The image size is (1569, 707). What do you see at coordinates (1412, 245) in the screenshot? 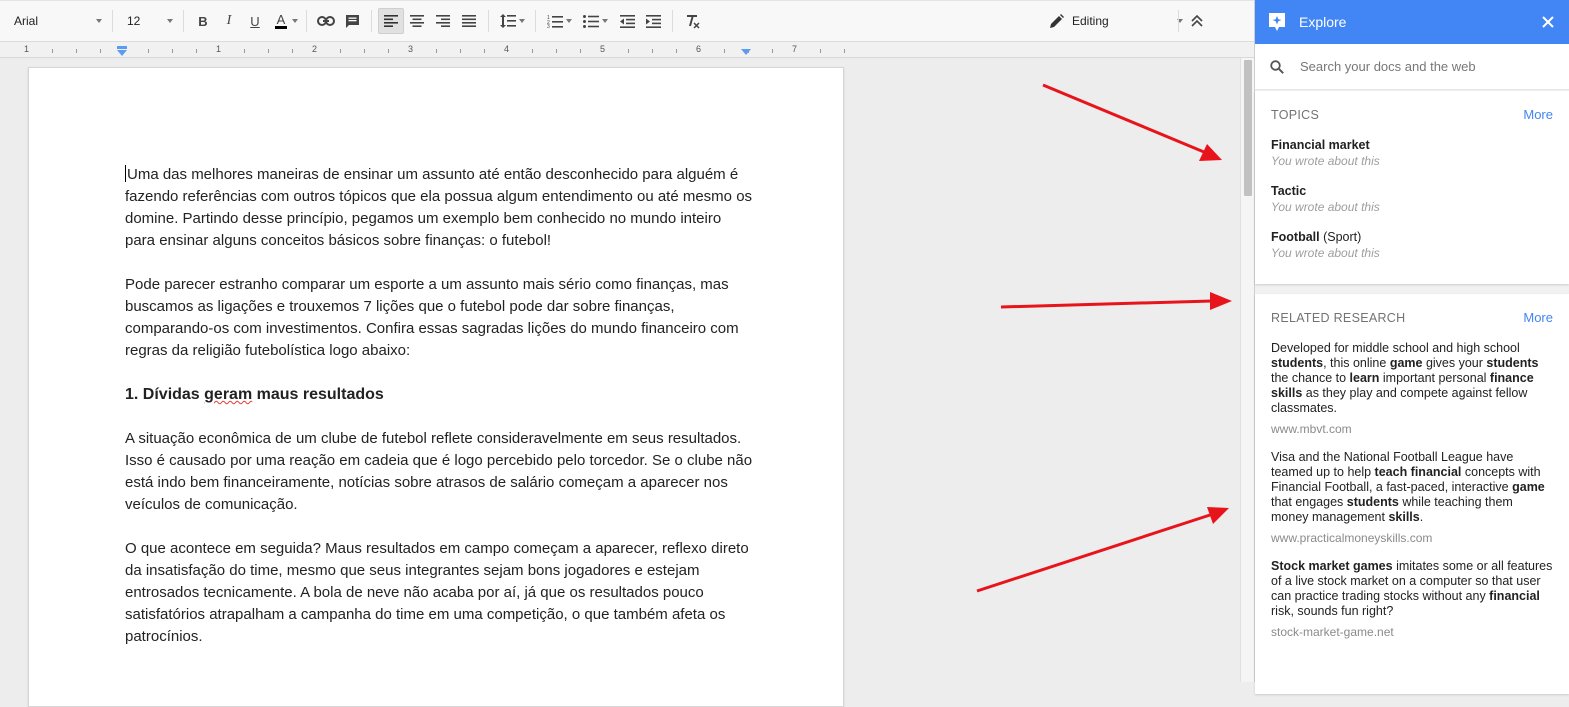
I see `topic-item: Football (Sport) You wrote about this` at bounding box center [1412, 245].